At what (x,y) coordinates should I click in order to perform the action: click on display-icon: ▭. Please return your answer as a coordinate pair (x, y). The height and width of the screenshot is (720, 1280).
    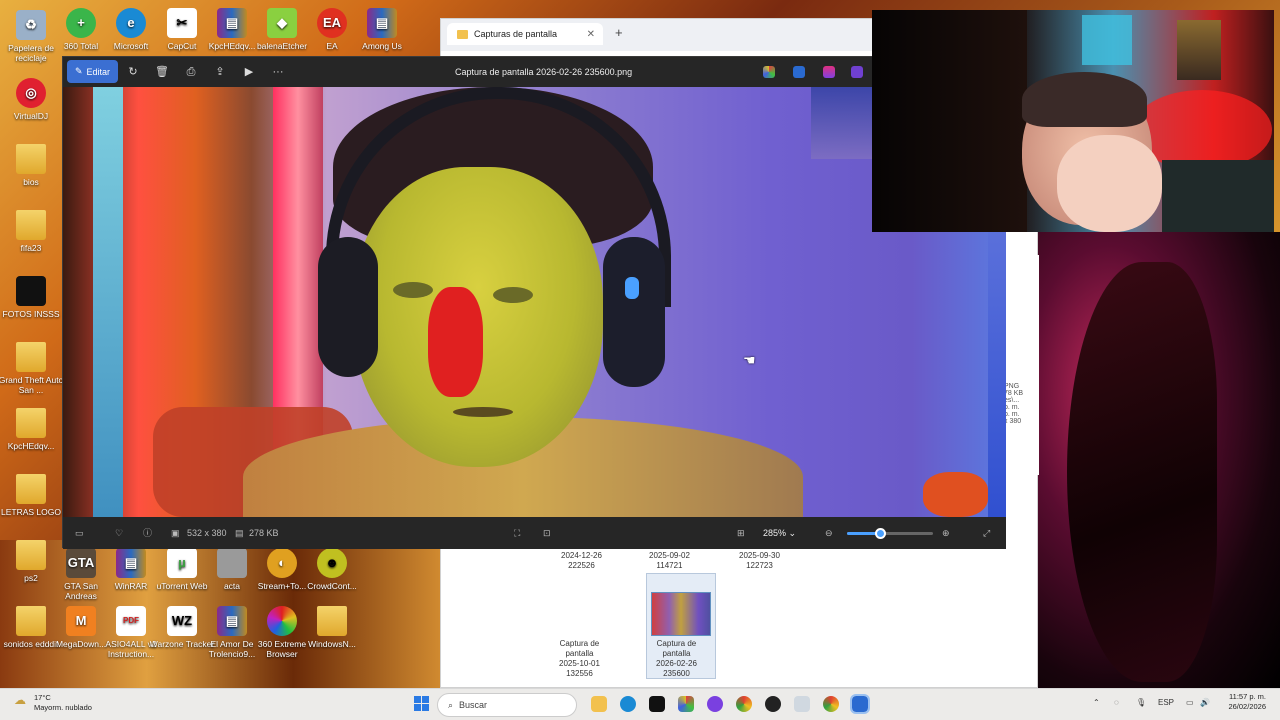
    Looking at the image, I should click on (1190, 702).